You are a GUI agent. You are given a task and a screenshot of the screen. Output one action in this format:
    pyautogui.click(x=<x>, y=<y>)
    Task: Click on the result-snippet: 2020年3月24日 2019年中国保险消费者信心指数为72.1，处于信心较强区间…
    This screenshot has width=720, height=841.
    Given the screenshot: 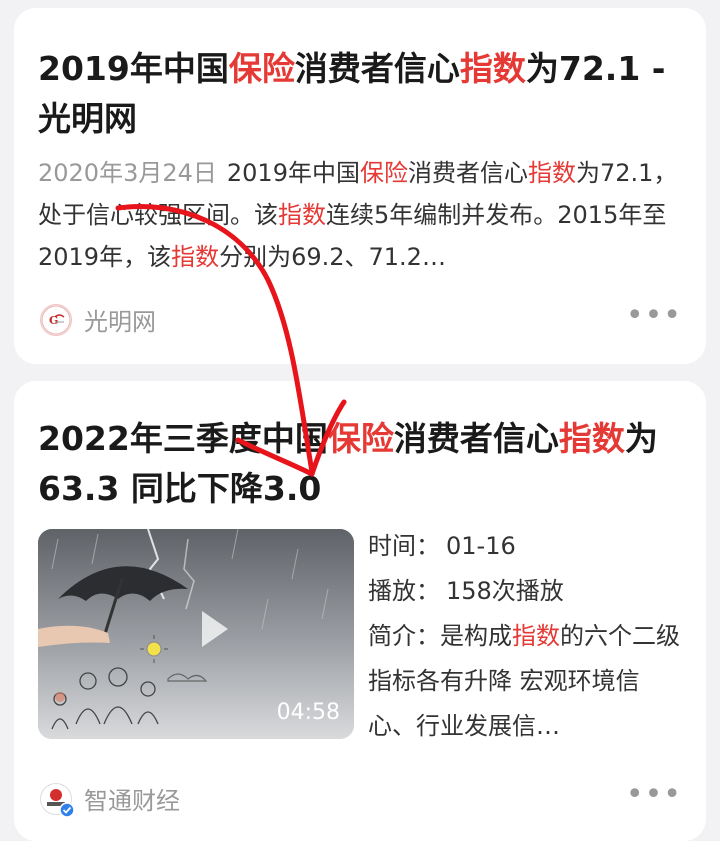 What is the action you would take?
    pyautogui.click(x=358, y=215)
    